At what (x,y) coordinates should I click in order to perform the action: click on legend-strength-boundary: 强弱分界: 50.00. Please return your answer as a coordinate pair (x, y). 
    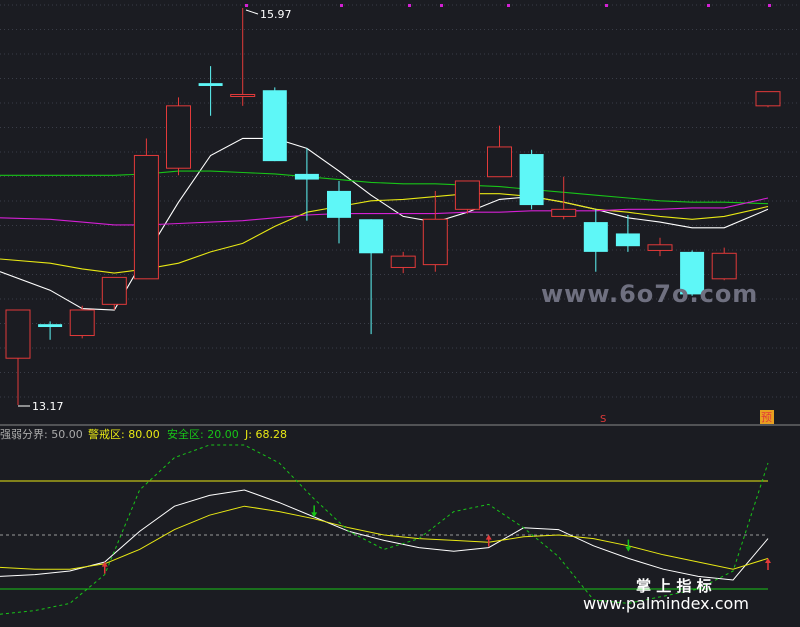
    Looking at the image, I should click on (41, 434).